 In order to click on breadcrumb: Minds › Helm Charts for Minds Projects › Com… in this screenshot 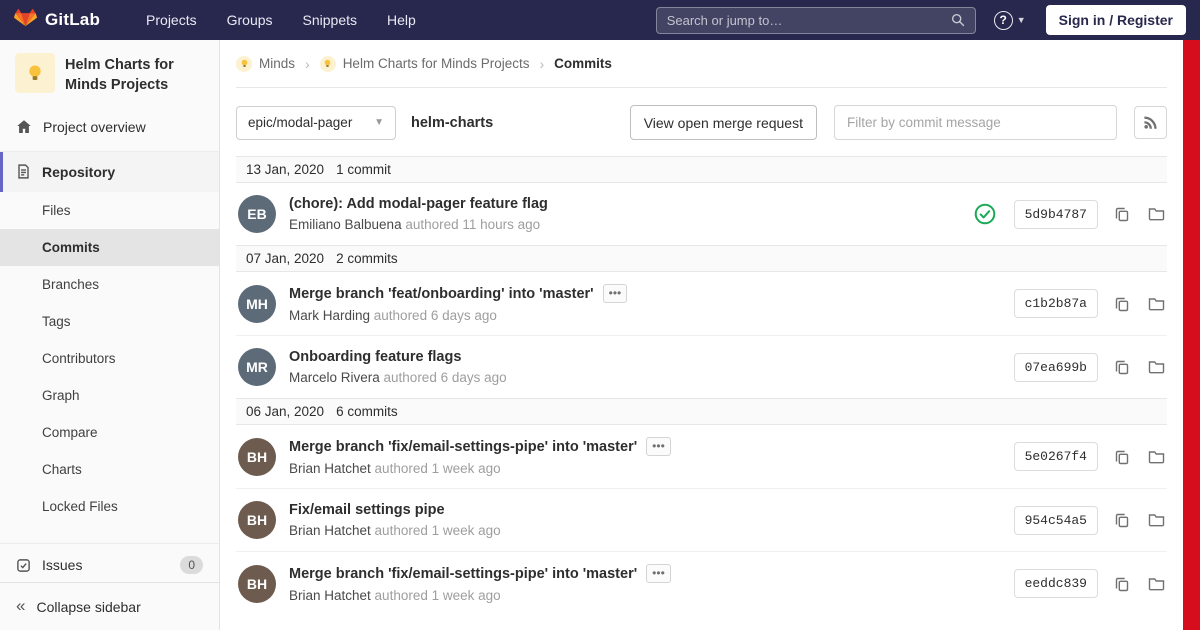, I will do `click(701, 64)`.